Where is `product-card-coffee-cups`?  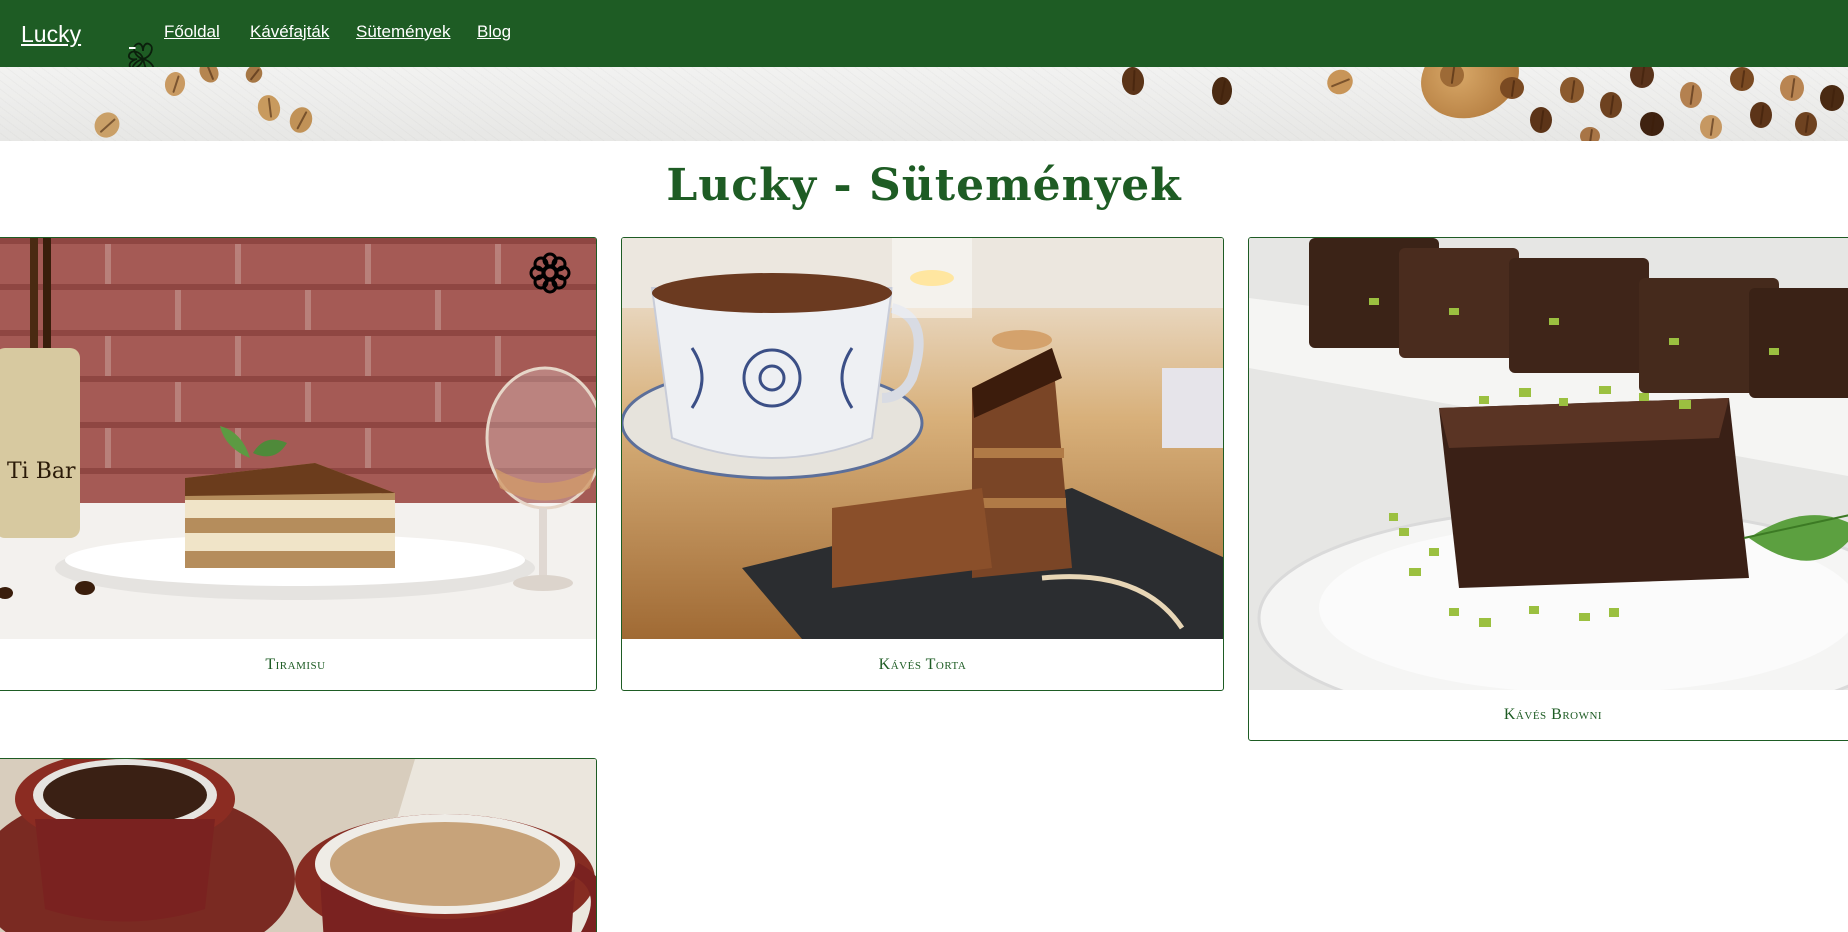 product-card-coffee-cups is located at coordinates (298, 845).